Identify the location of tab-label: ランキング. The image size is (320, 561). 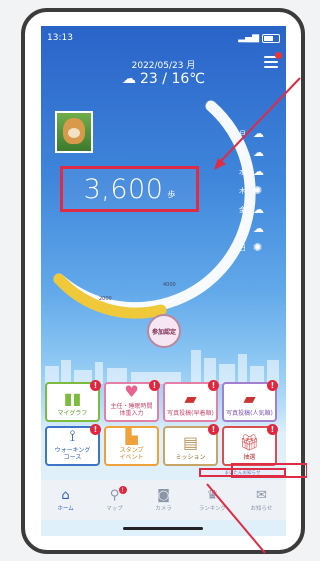
(212, 509).